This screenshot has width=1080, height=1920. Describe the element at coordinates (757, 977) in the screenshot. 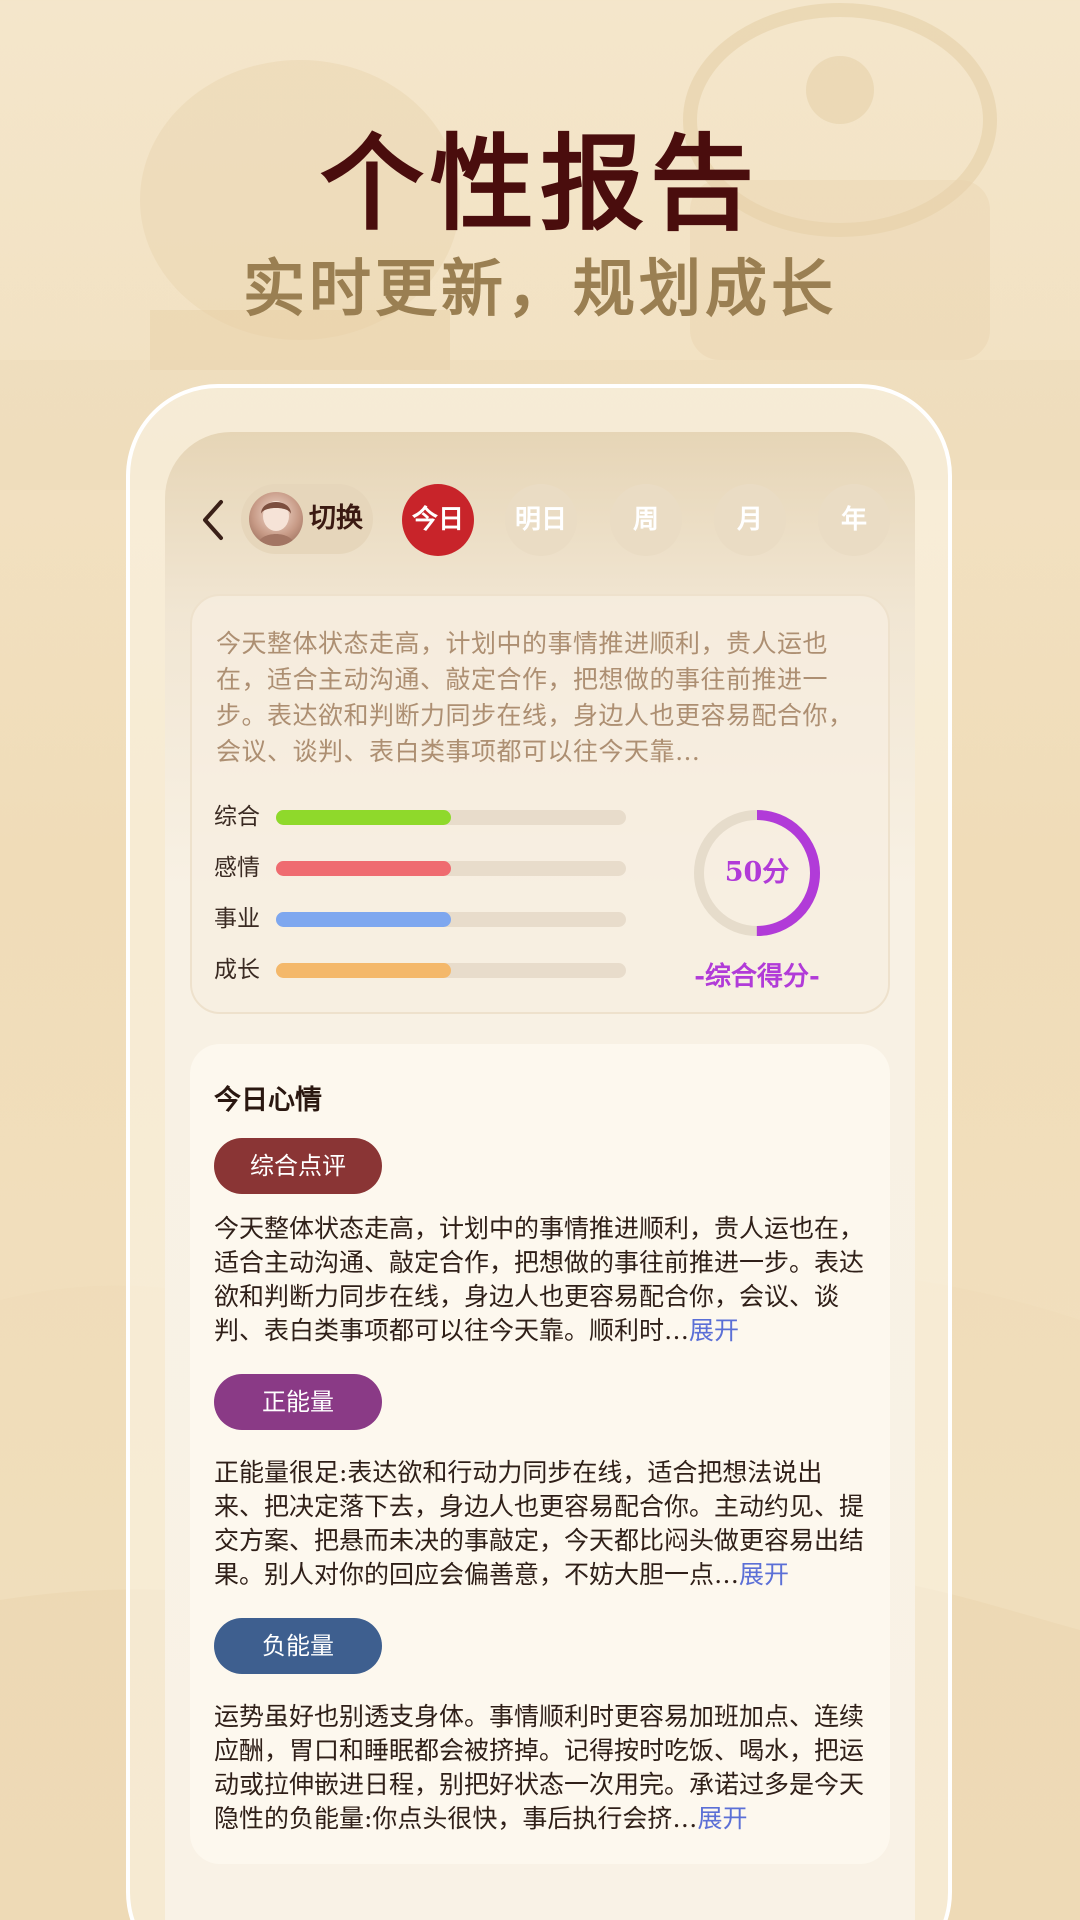

I see `overall-score-caption: -综合得分-` at that location.